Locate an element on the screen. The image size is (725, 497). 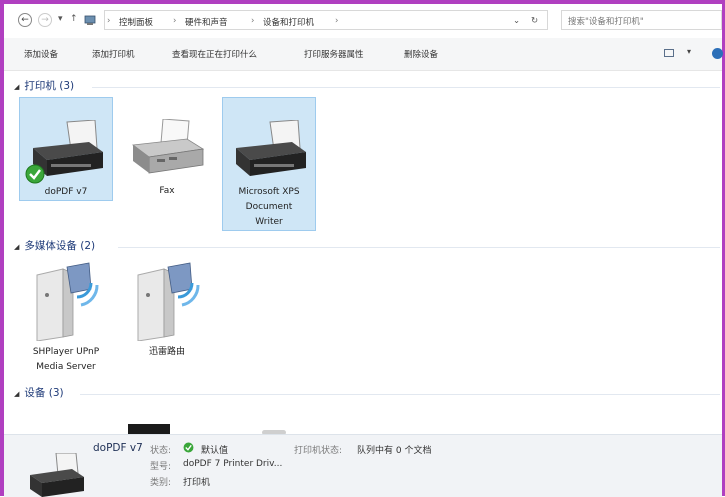
up-arrow-icon: ↑ is located at coordinates (74, 19).